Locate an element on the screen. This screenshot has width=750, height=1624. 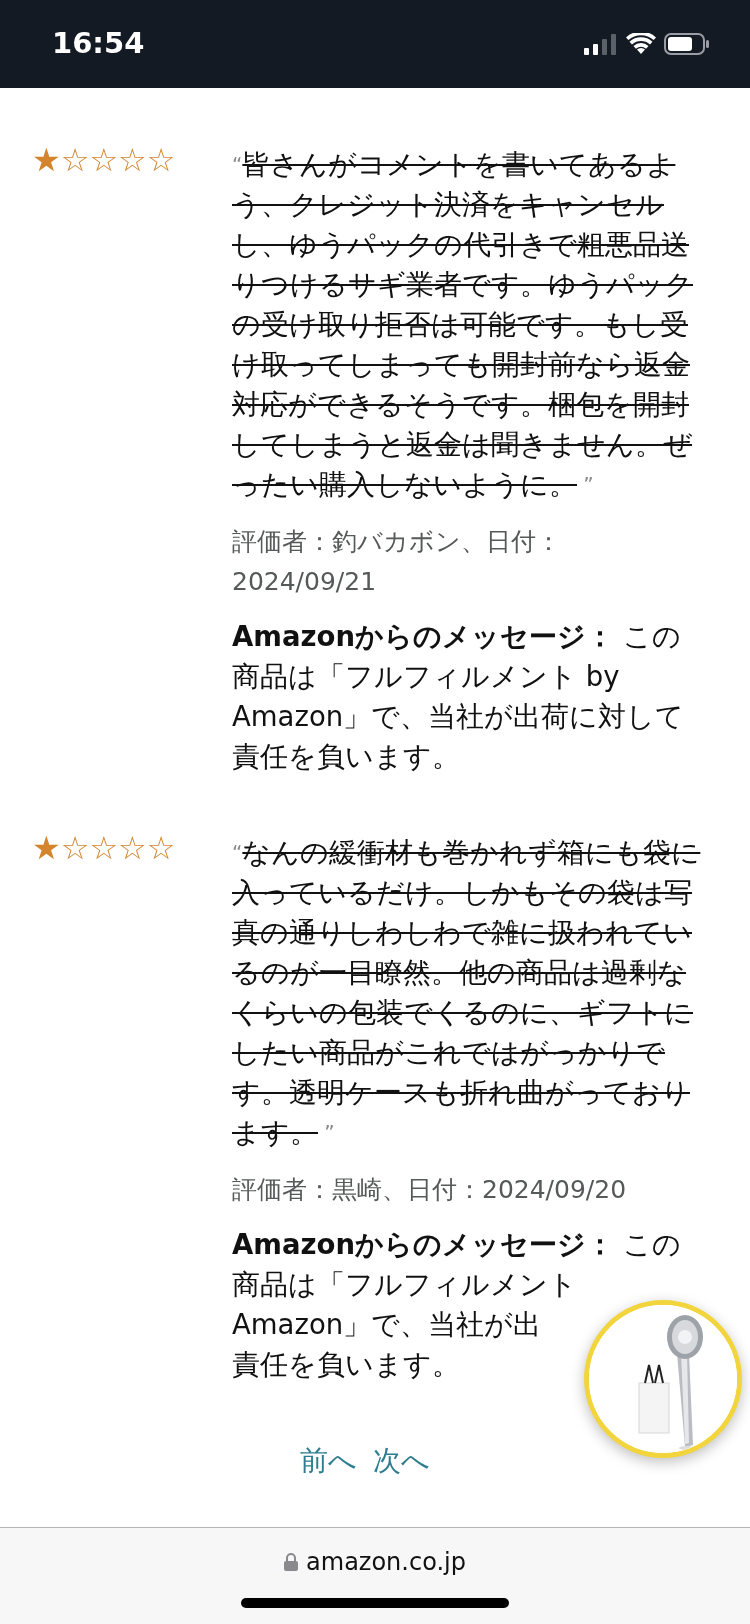
url-text: amazon.co.jp is located at coordinates (386, 1562).